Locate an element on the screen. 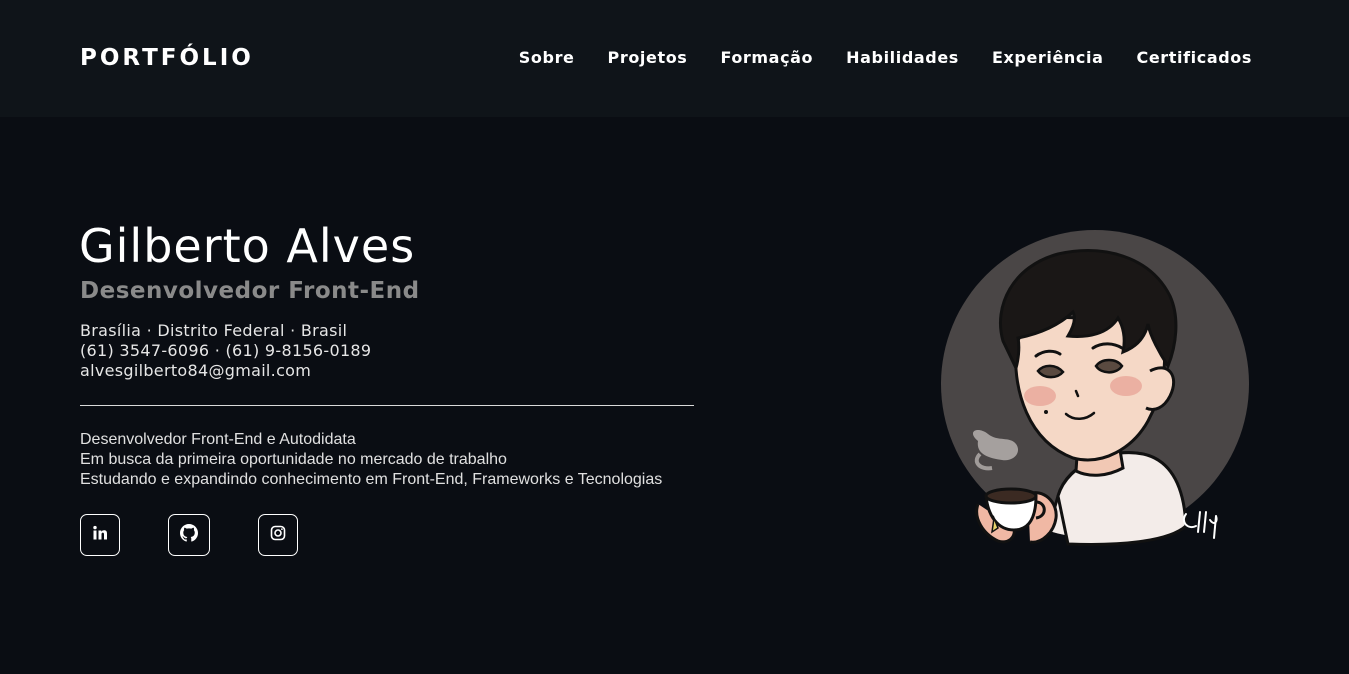 This screenshot has width=1349, height=674. github-icon is located at coordinates (189, 535).